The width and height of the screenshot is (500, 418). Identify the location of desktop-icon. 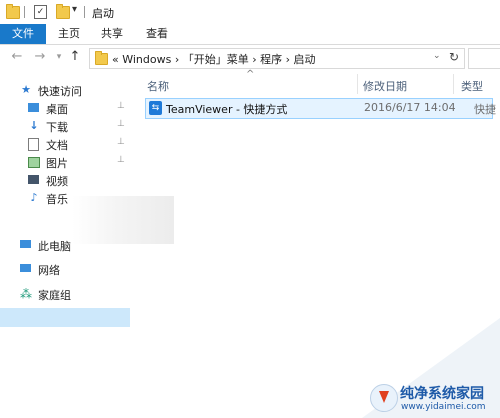
(33, 107).